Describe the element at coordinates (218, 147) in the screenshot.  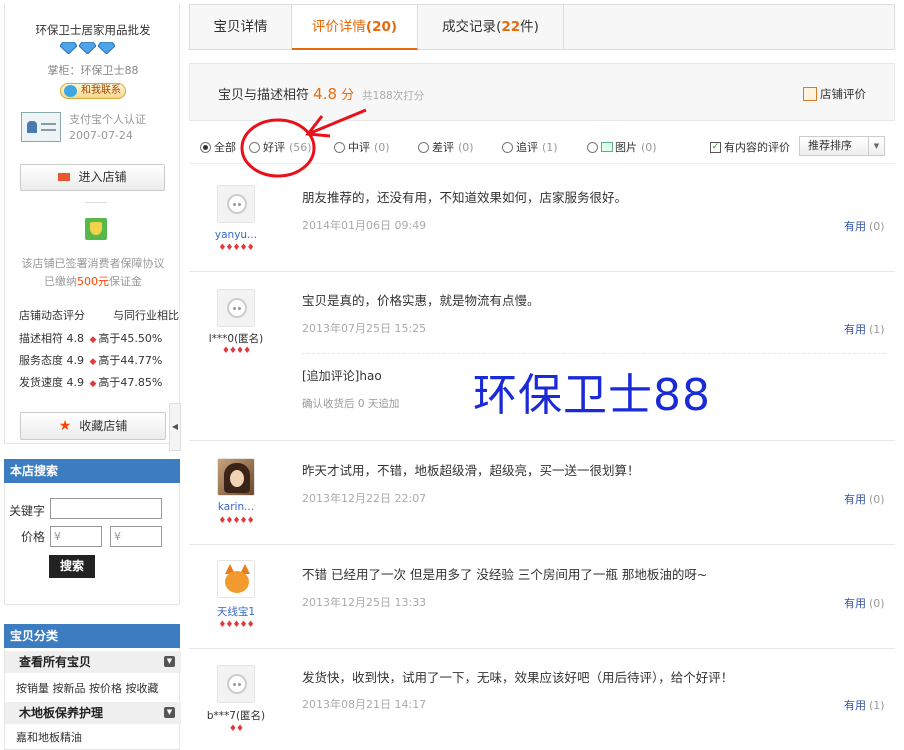
I see `filter-all: 全部` at that location.